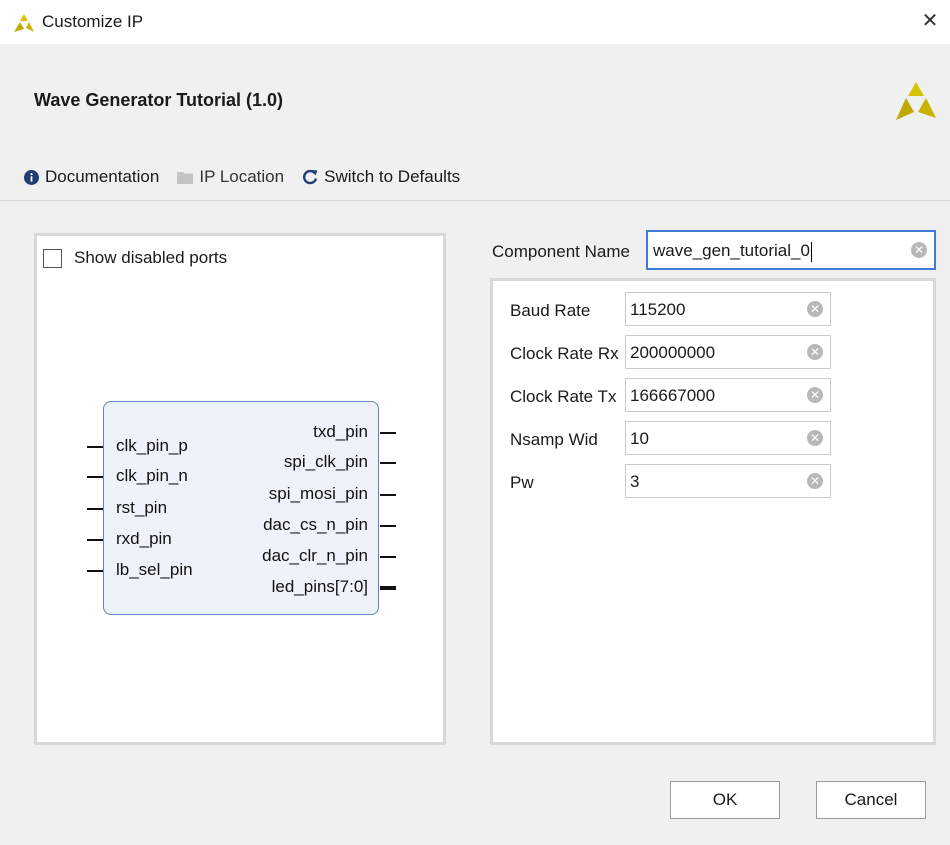  Describe the element at coordinates (554, 439) in the screenshot. I see `param-label: Nsamp Wid` at that location.